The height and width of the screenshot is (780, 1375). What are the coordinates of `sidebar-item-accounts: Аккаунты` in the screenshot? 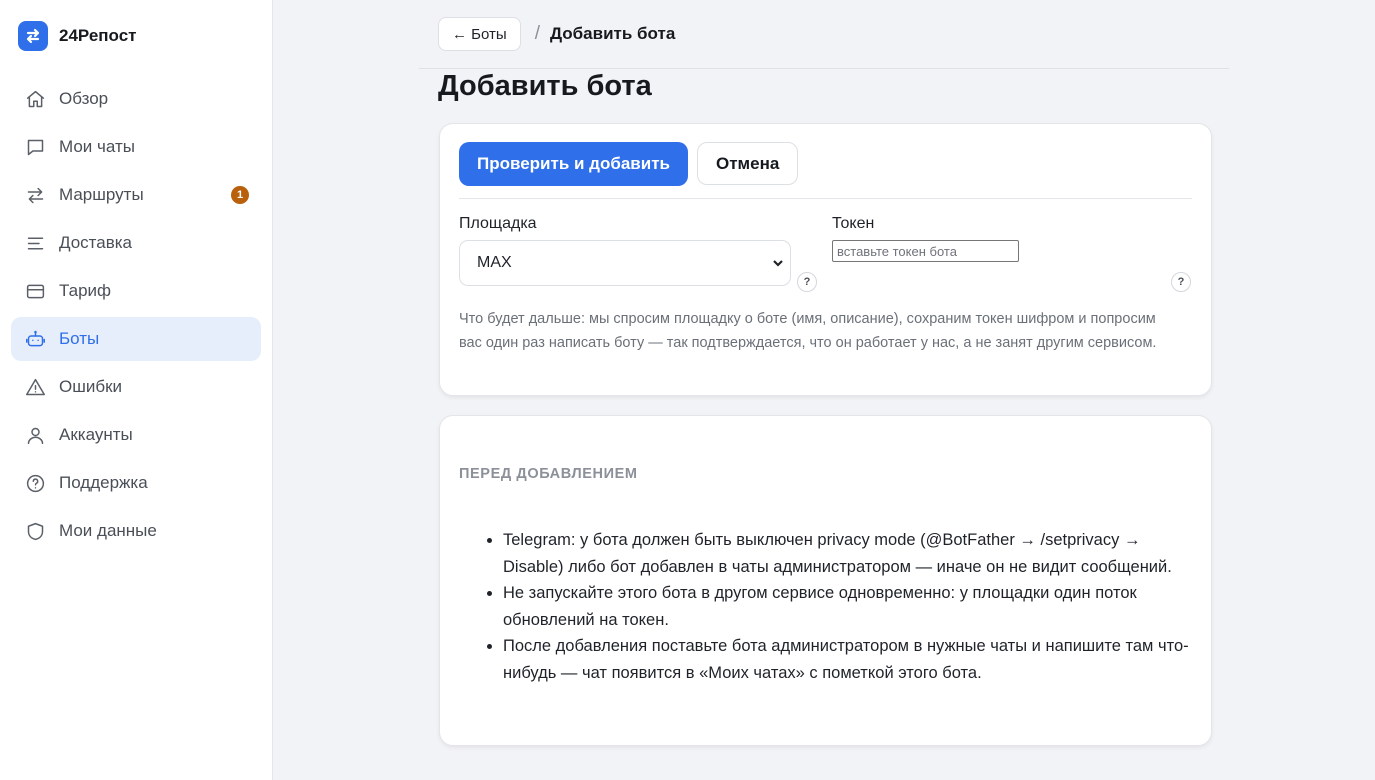 It's located at (136, 435).